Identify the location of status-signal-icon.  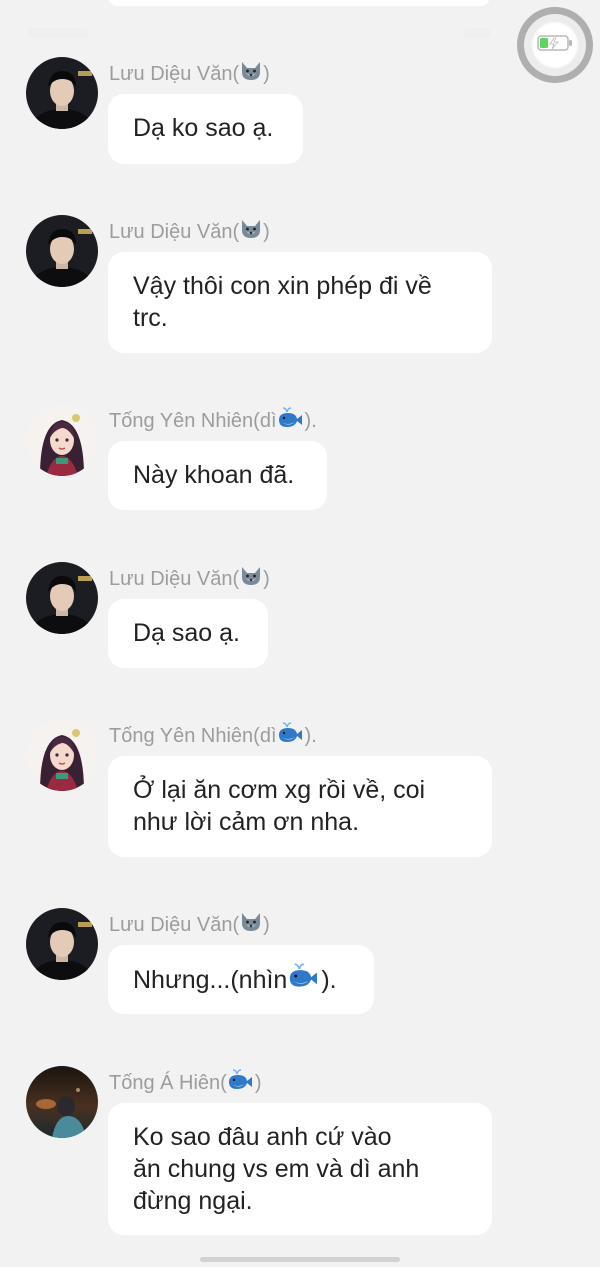
(477, 33).